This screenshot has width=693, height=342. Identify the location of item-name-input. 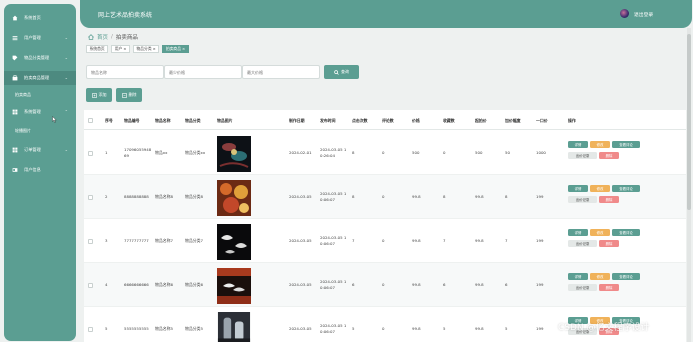
(125, 72).